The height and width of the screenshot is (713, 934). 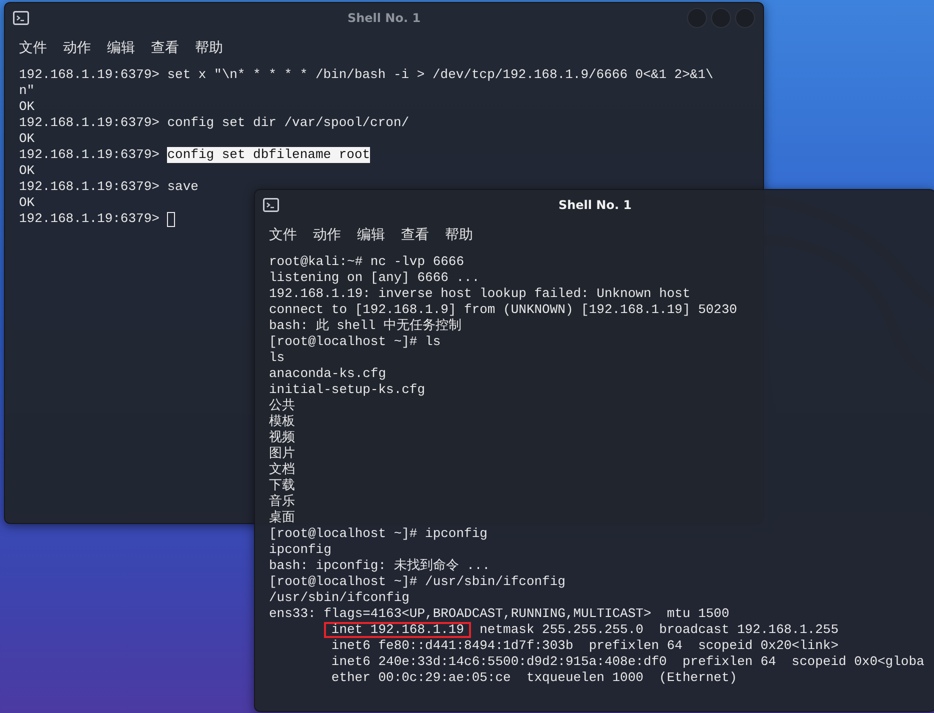 I want to click on terminal-text: 下载, so click(x=282, y=486).